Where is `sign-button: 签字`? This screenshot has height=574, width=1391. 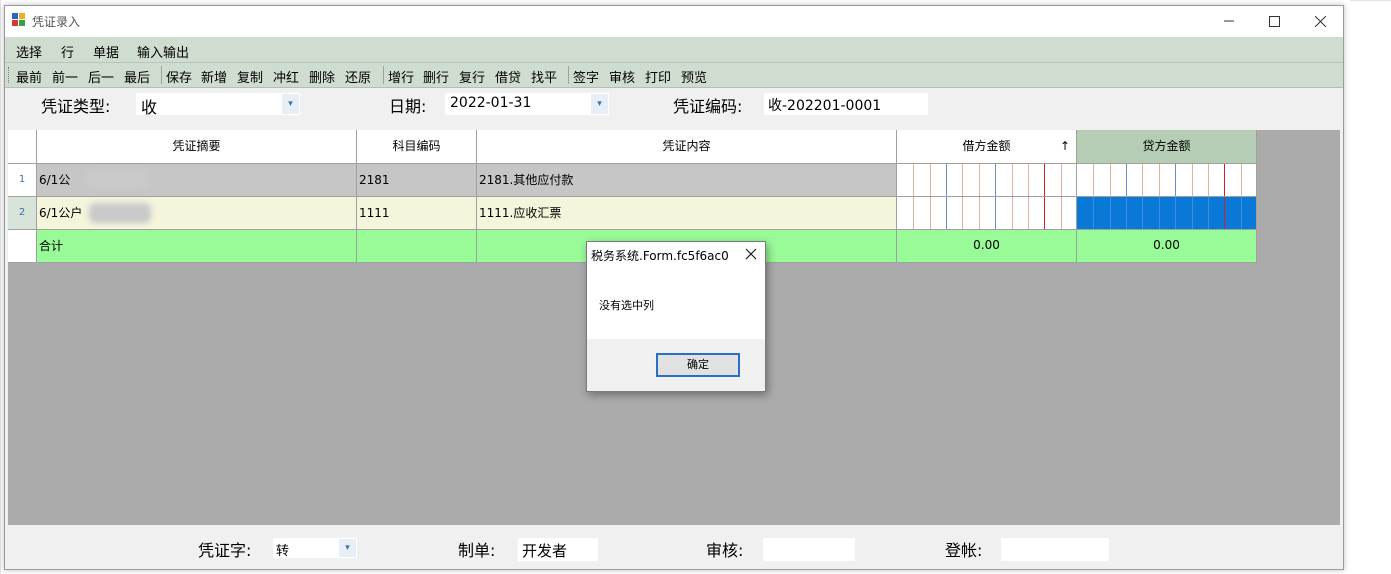
sign-button: 签字 is located at coordinates (586, 76).